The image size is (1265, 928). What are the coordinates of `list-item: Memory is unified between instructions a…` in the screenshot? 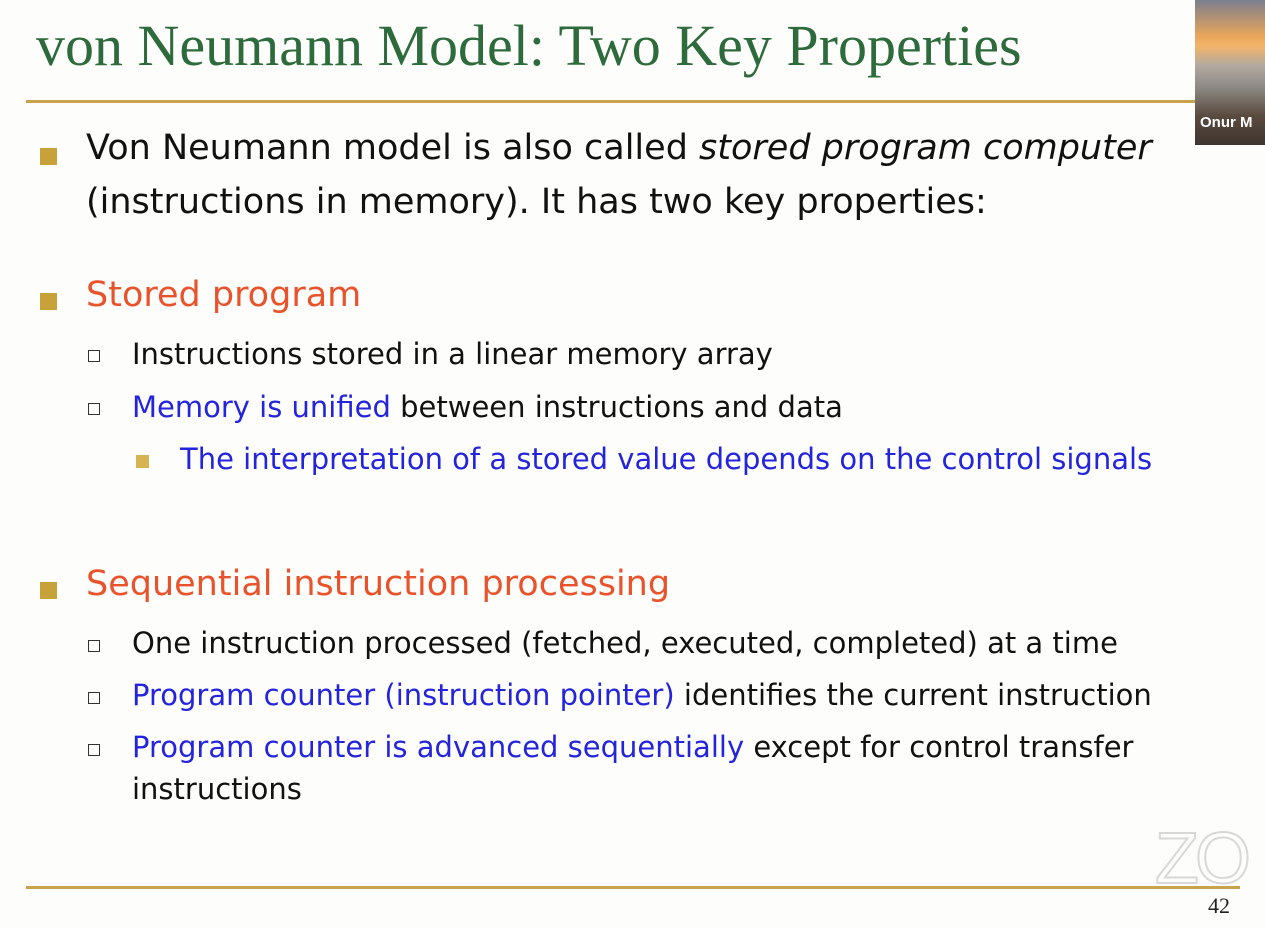 It's located at (487, 407).